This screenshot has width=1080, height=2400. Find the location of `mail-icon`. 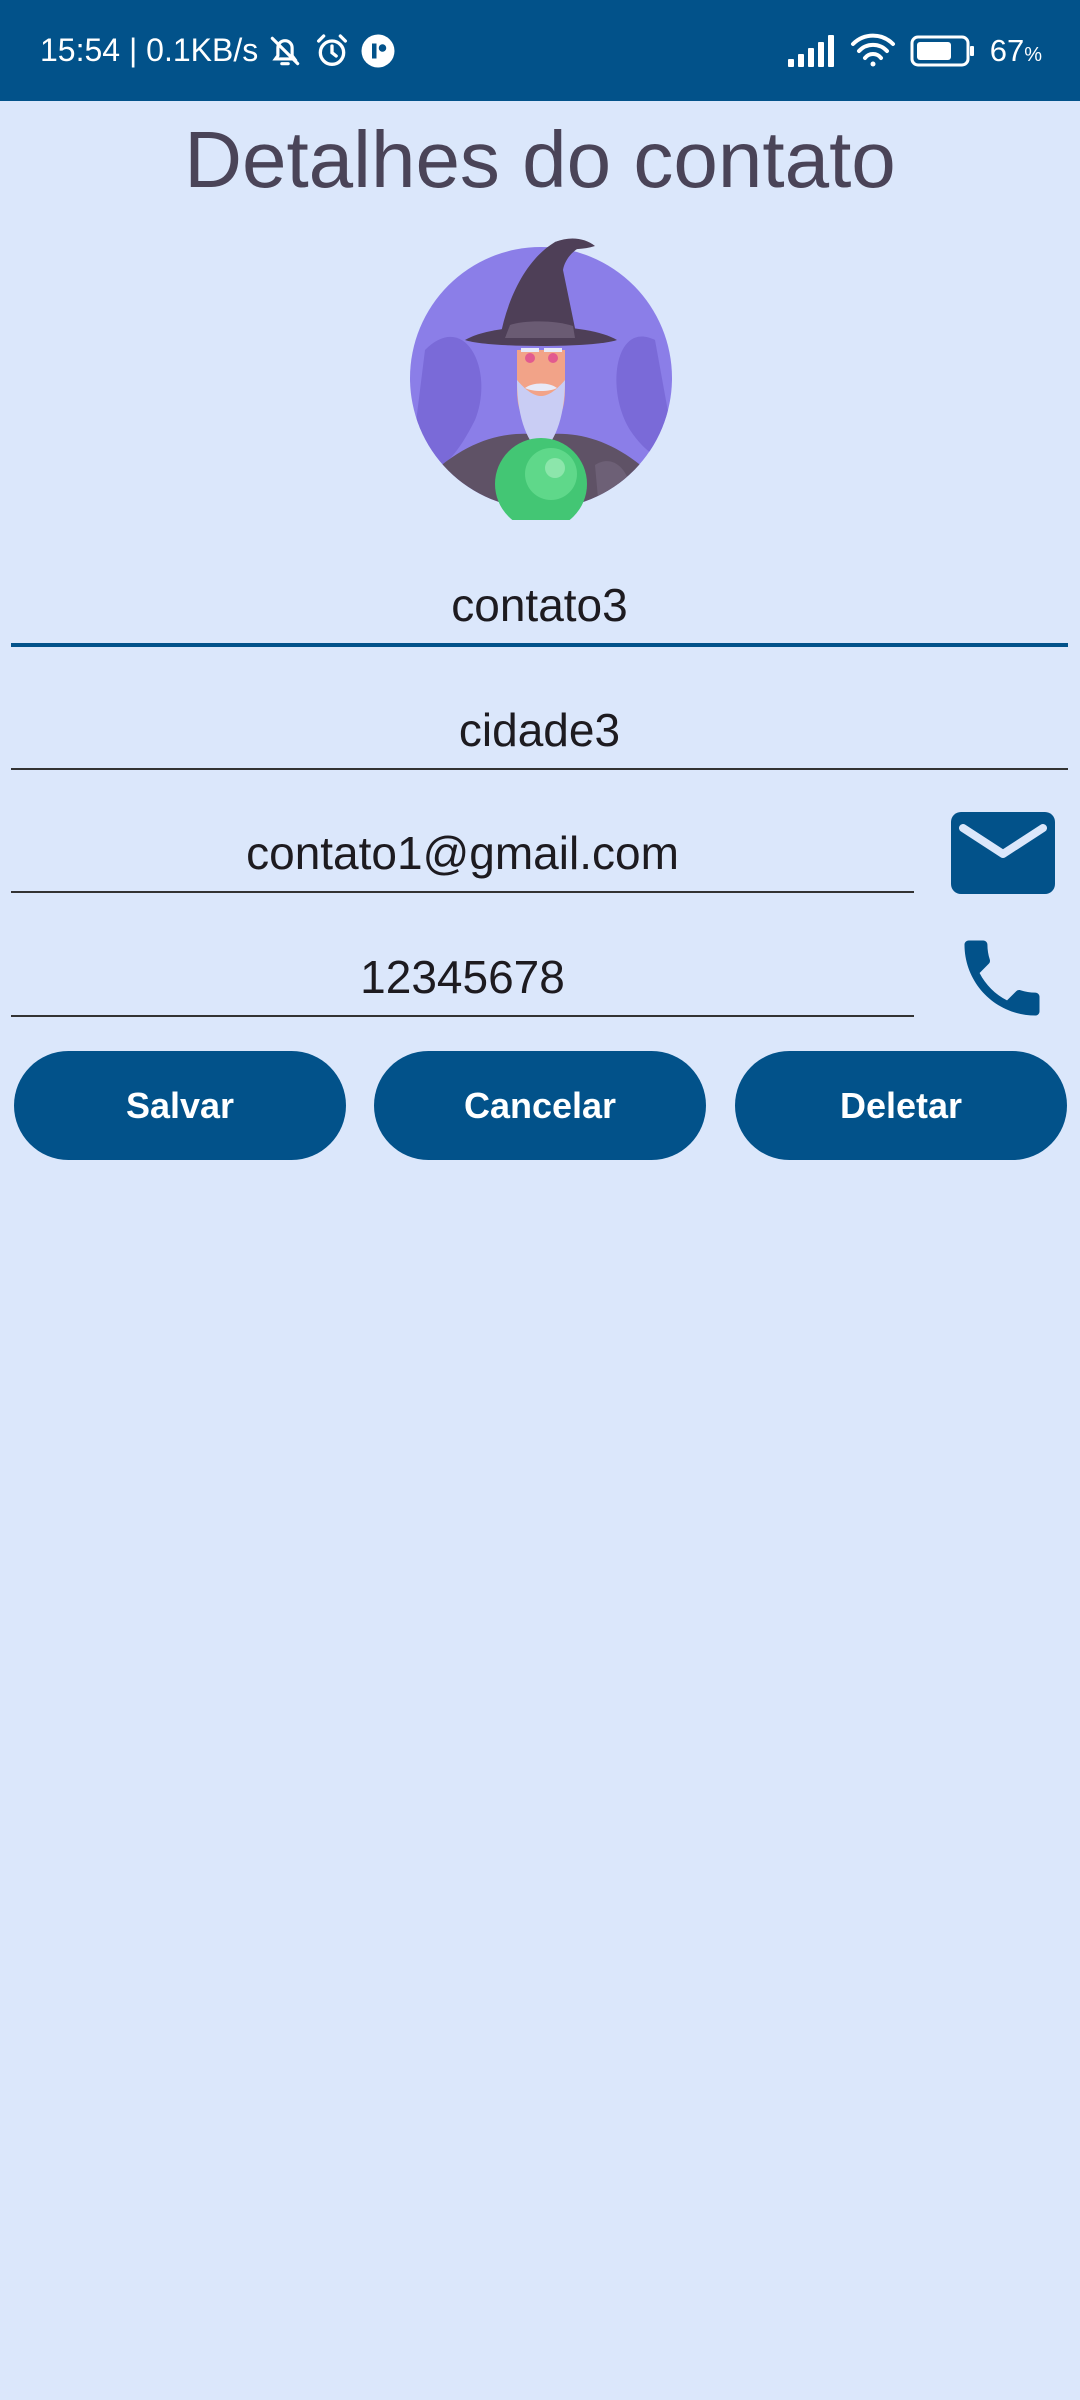

mail-icon is located at coordinates (1003, 853).